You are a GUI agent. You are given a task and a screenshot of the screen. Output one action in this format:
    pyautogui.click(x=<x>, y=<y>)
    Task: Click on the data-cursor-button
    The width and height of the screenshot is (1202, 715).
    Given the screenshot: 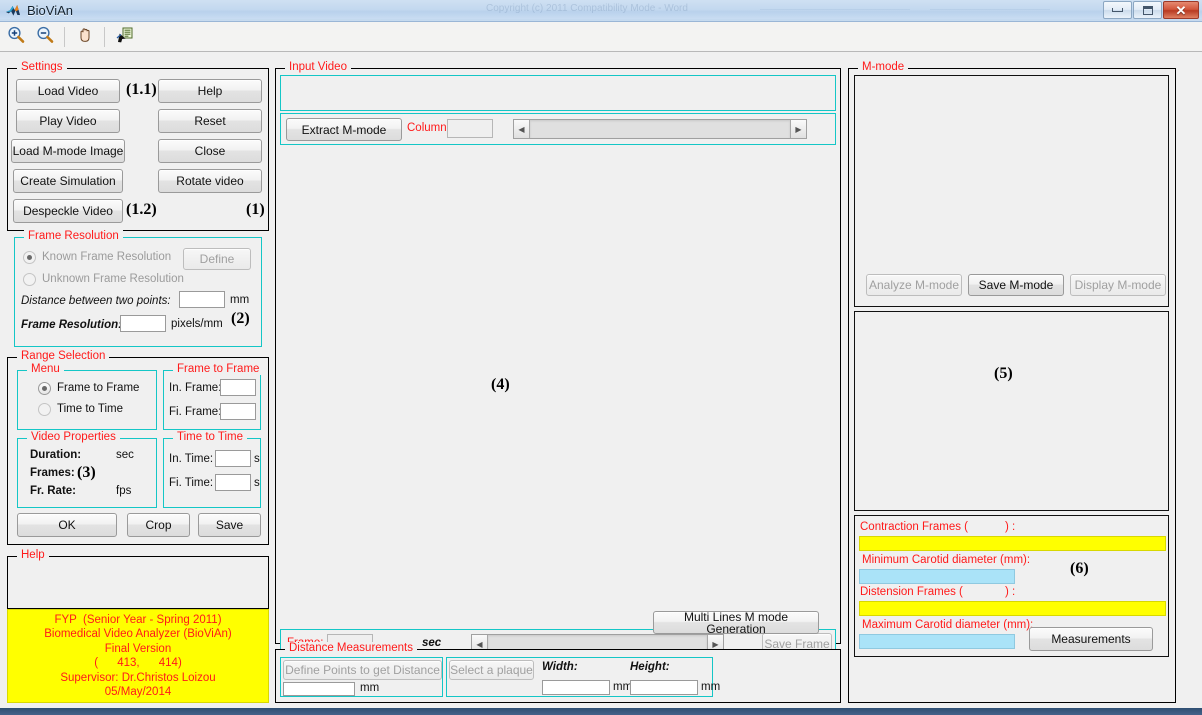 What is the action you would take?
    pyautogui.click(x=125, y=37)
    